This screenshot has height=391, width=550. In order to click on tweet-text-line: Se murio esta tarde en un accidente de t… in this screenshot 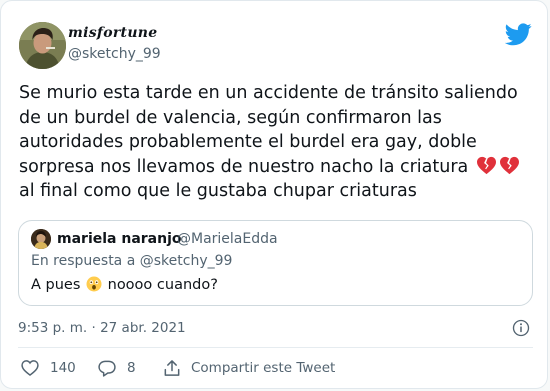, I will do `click(268, 93)`.